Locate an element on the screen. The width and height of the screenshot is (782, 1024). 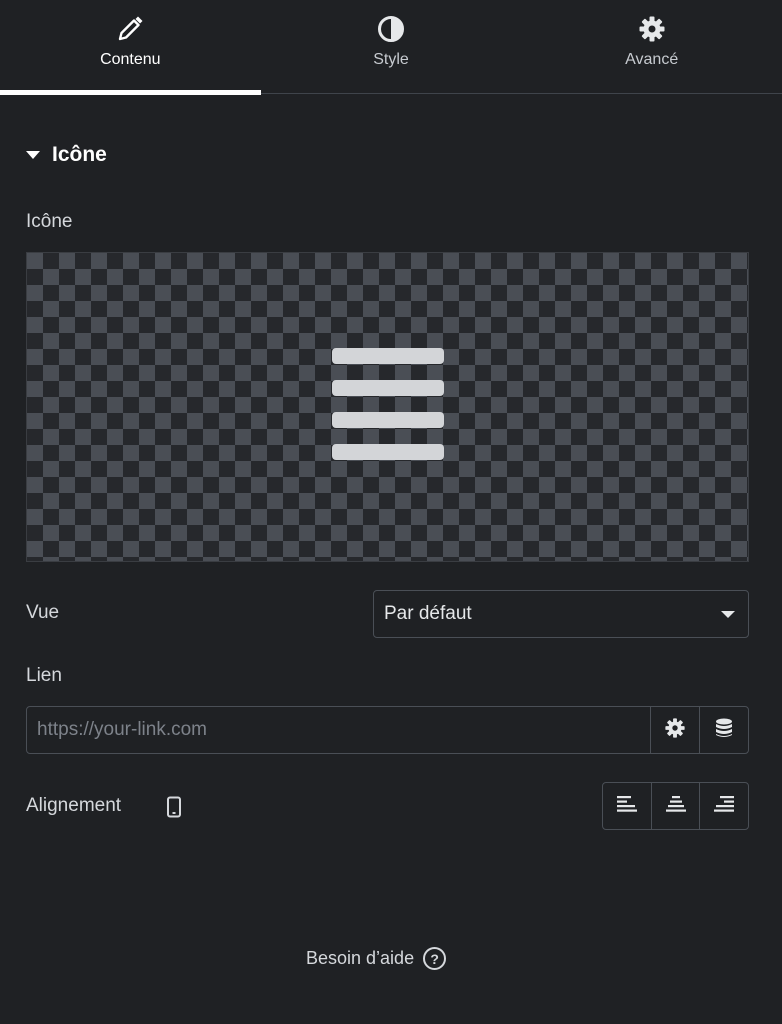
chevron-down-icon is located at coordinates (728, 614).